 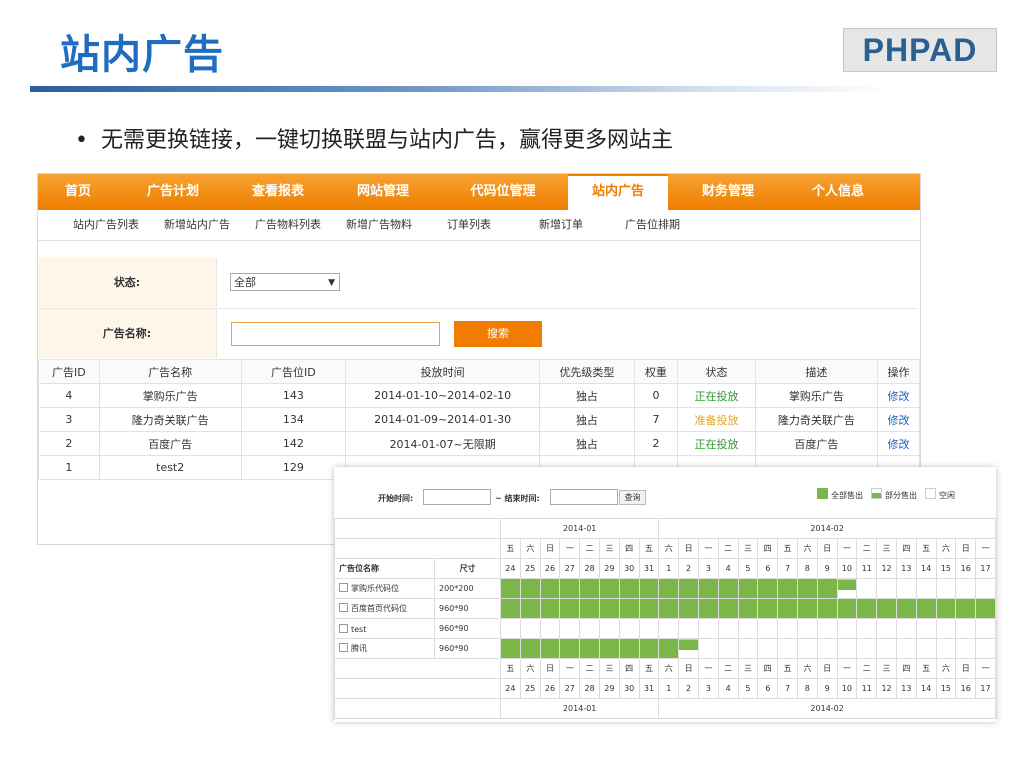 I want to click on slot-name: test, so click(x=384, y=628).